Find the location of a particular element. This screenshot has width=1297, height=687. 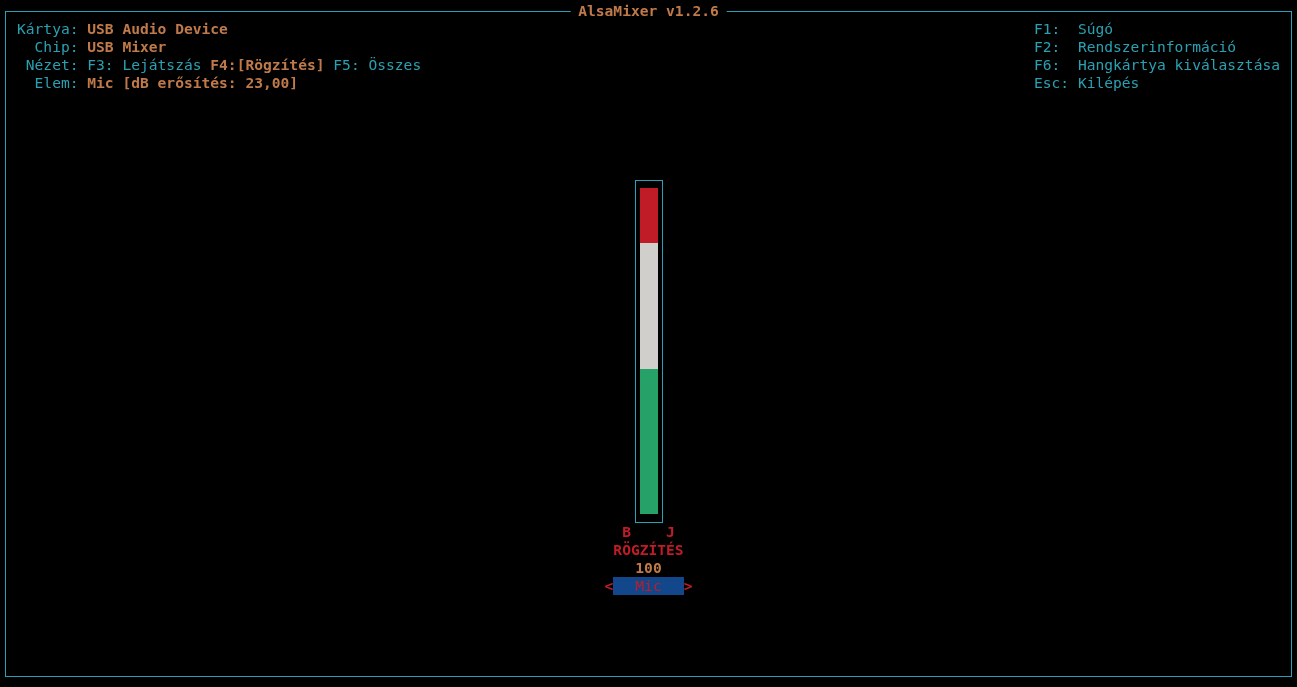

field-value: USB Audio Device is located at coordinates (157, 28).